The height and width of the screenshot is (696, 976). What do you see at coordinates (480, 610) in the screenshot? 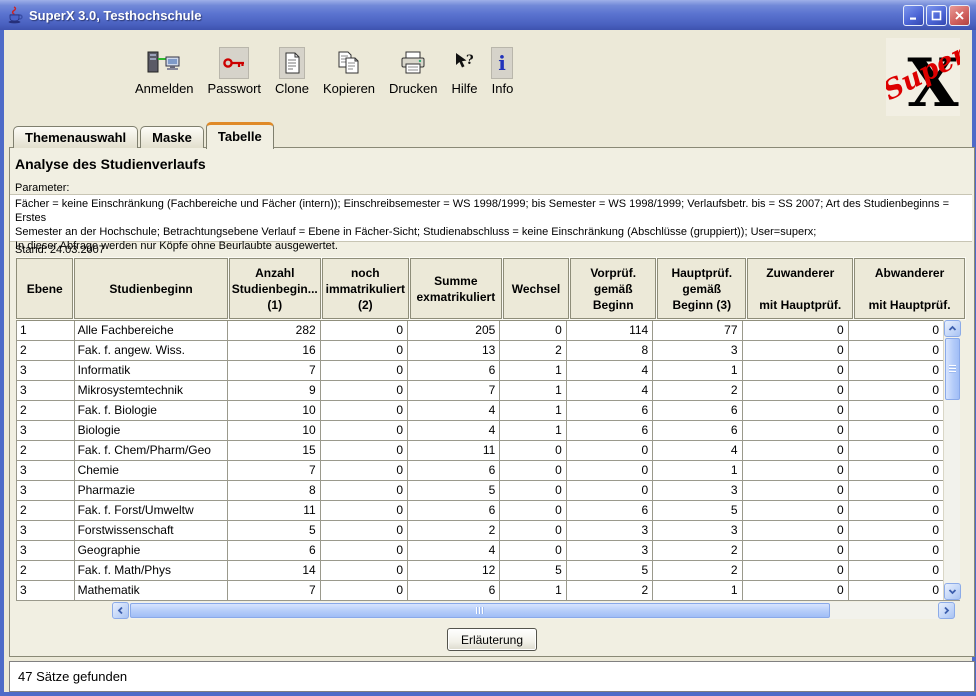
I see `horizontal-scroll-thumb` at bounding box center [480, 610].